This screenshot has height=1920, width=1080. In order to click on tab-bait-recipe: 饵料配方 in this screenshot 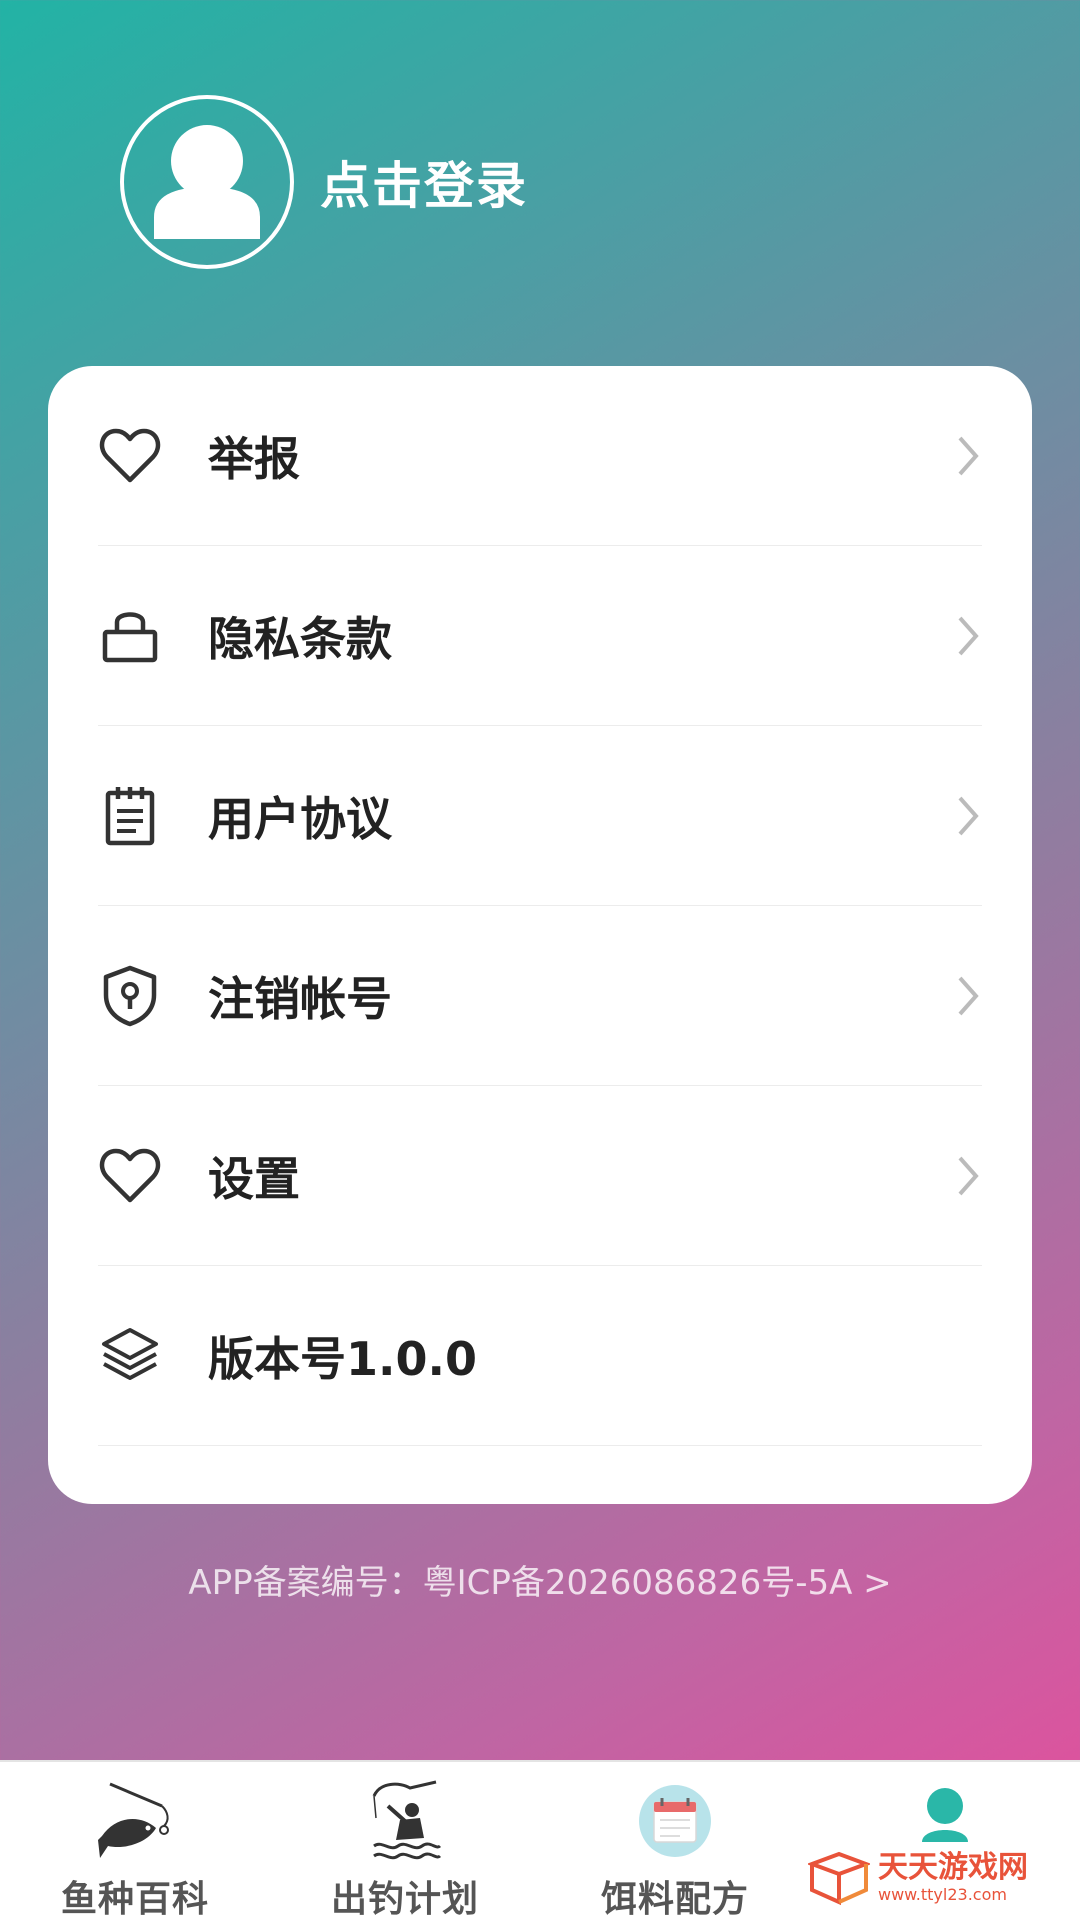, I will do `click(675, 1841)`.